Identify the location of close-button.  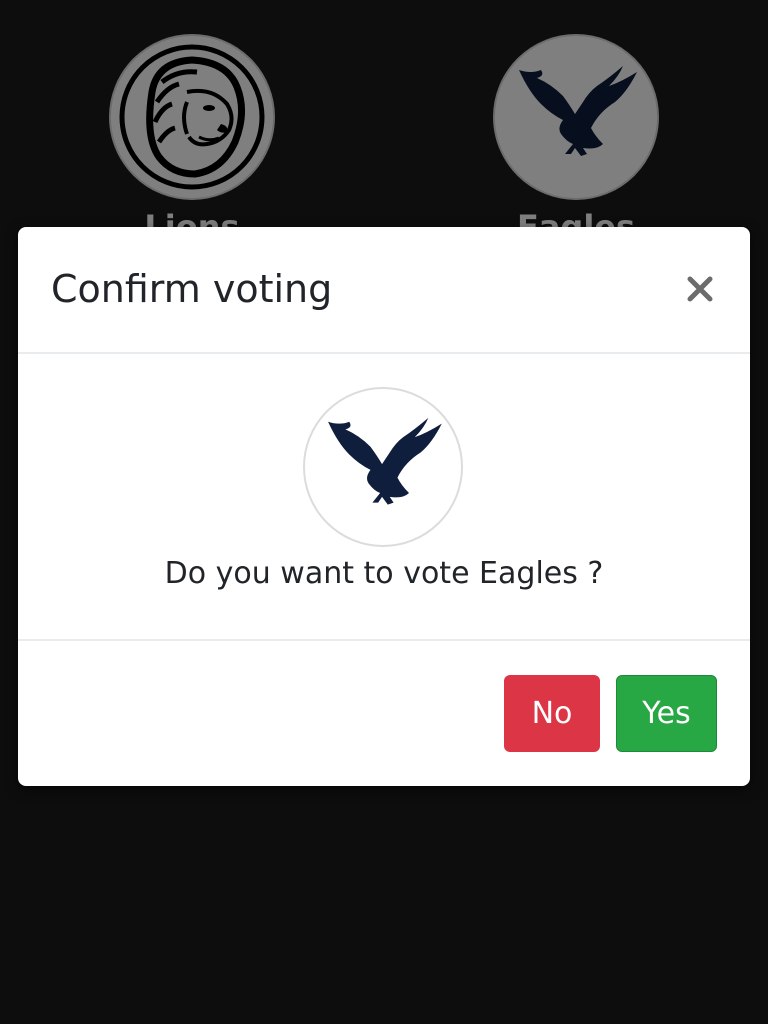
(700, 289).